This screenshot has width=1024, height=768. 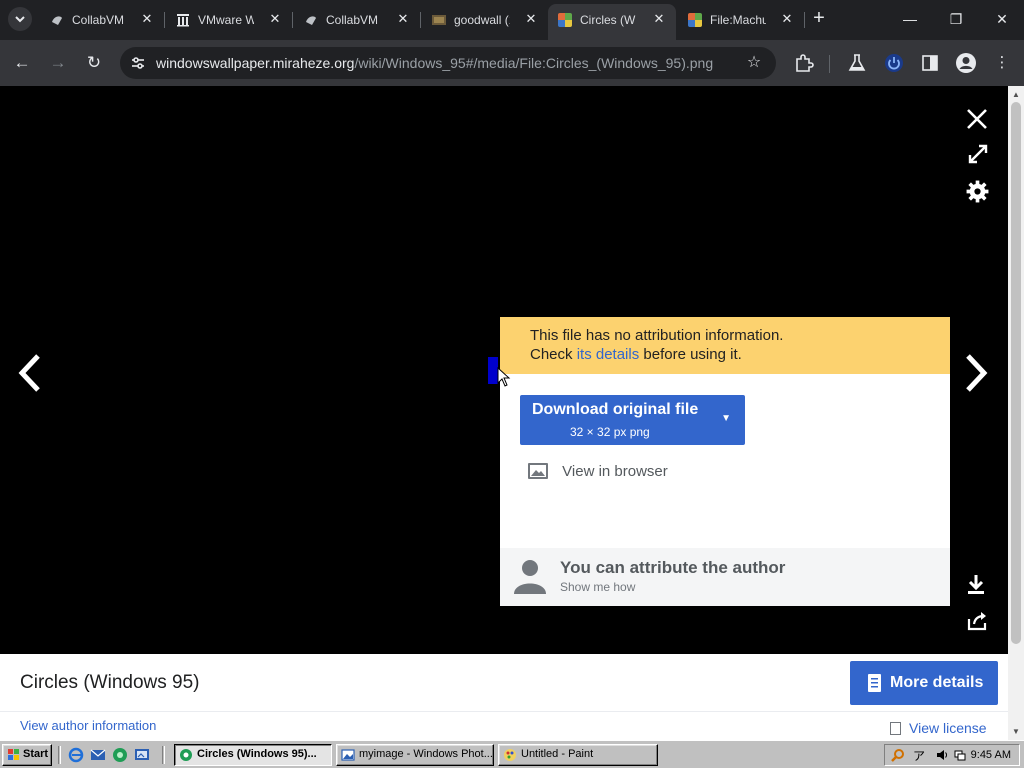 I want to click on share-icon, so click(x=977, y=621).